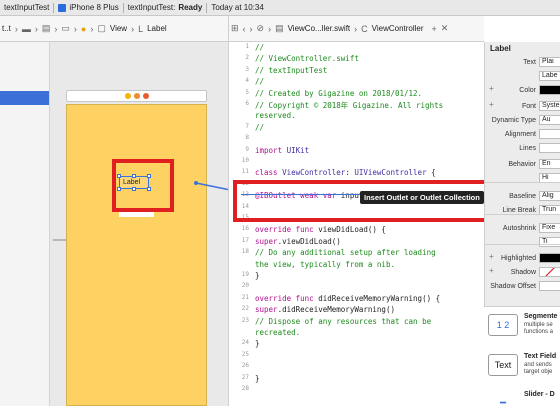 The image size is (560, 419). What do you see at coordinates (522, 134) in the screenshot?
I see `inspector-row: Alignment` at bounding box center [522, 134].